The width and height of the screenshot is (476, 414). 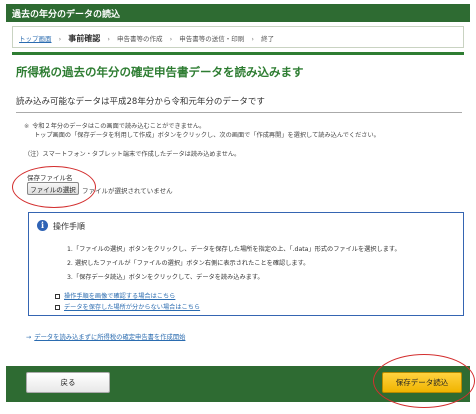 I want to click on annotation-circle-file, so click(x=54, y=187).